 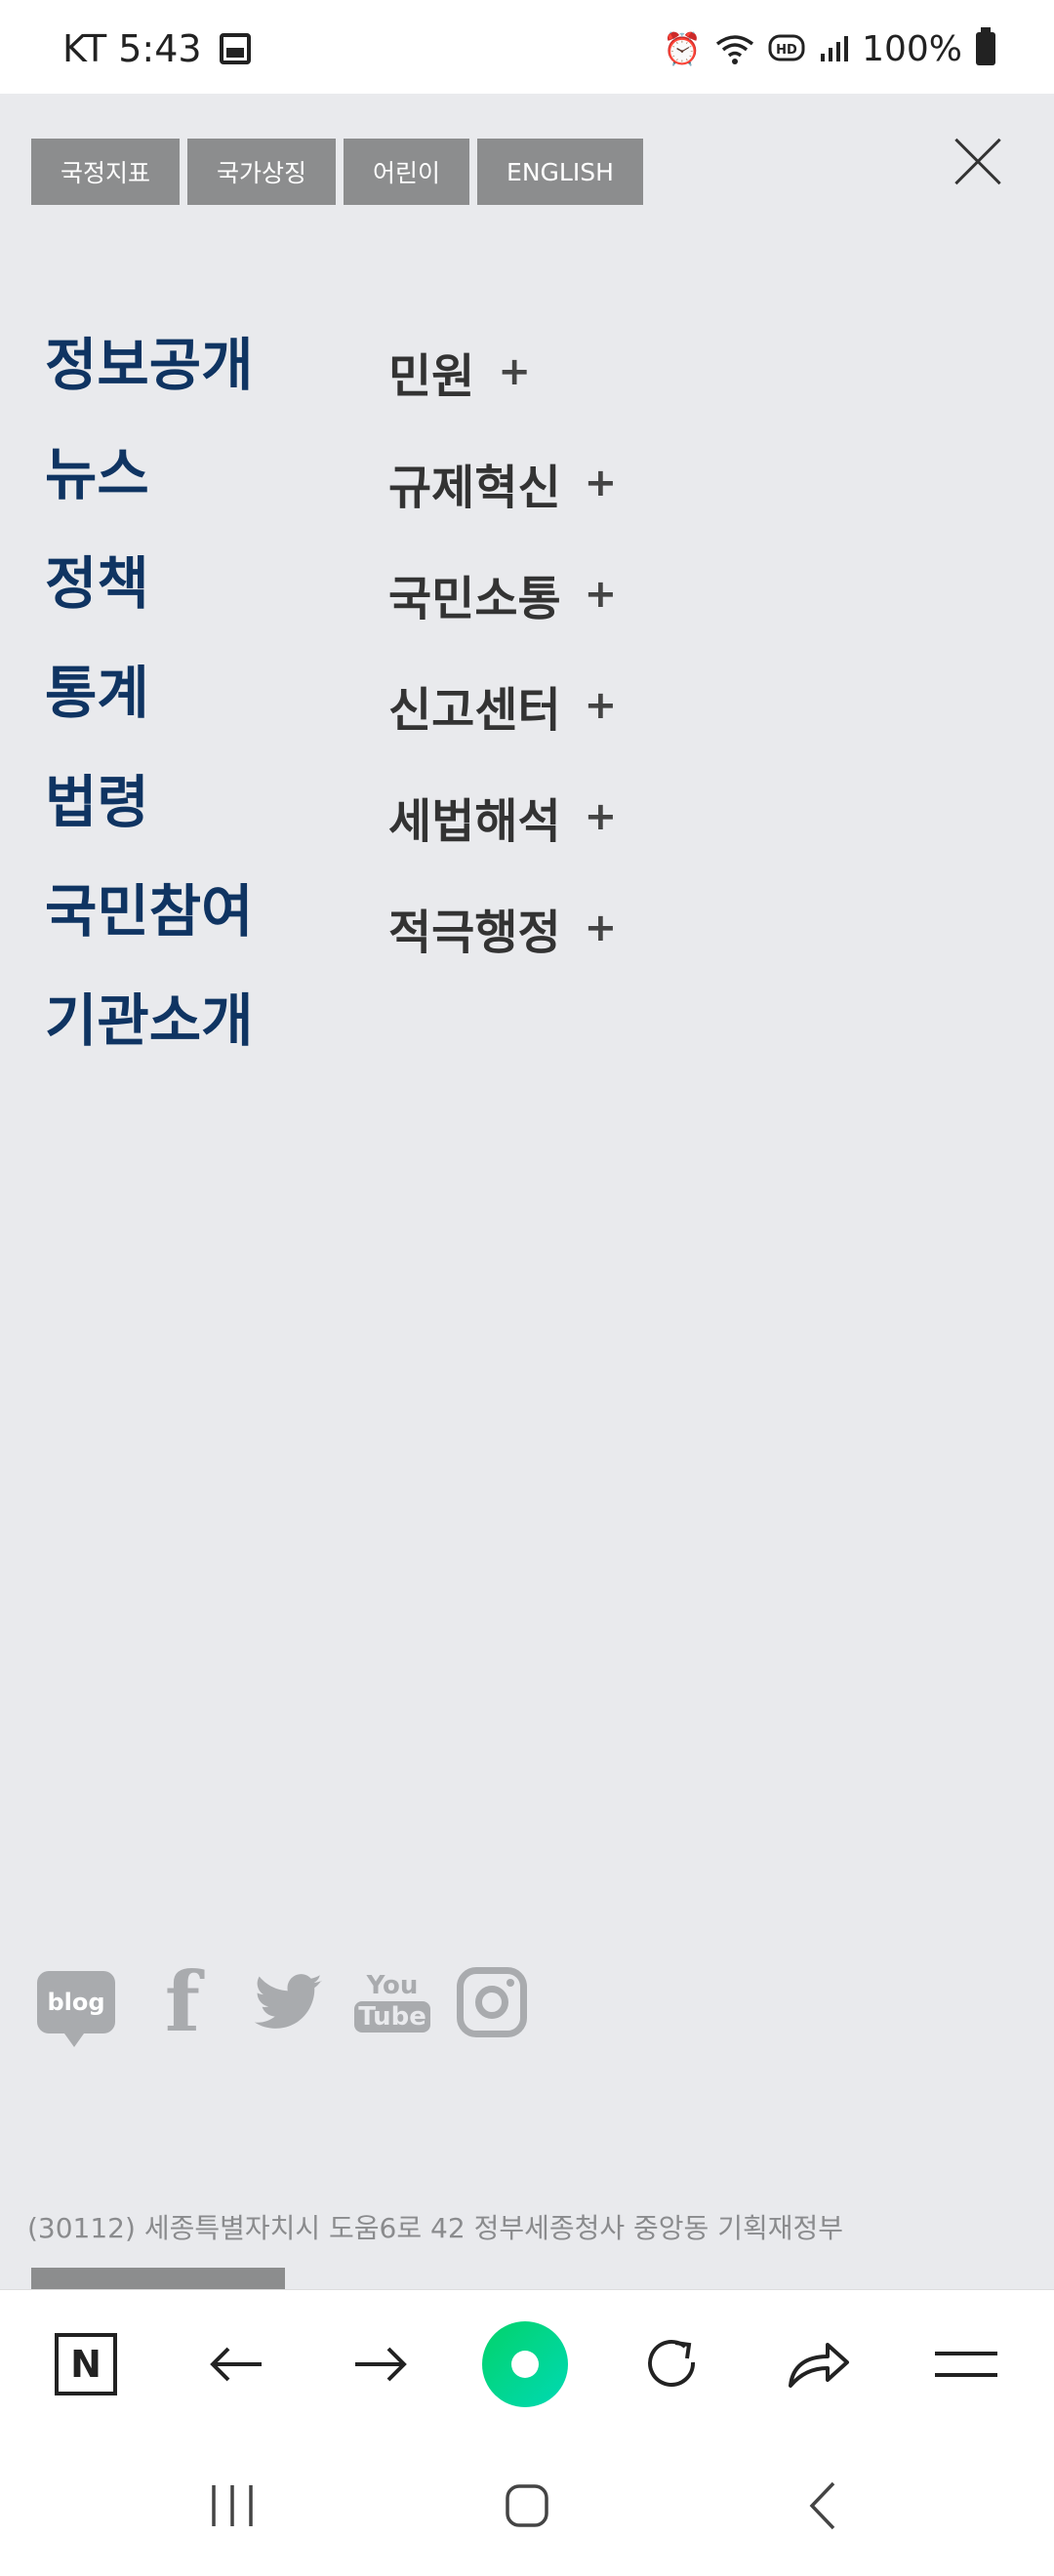 I want to click on hamburger-menu-icon, so click(x=966, y=2364).